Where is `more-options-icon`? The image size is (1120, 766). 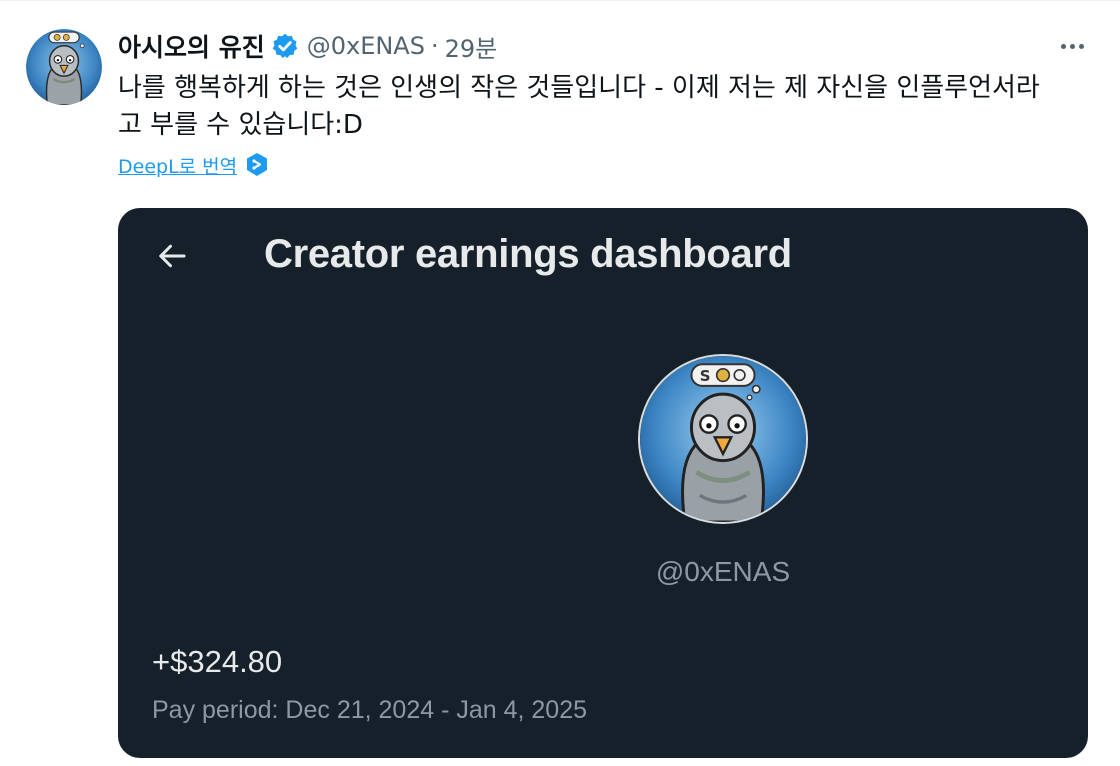
more-options-icon is located at coordinates (1072, 46).